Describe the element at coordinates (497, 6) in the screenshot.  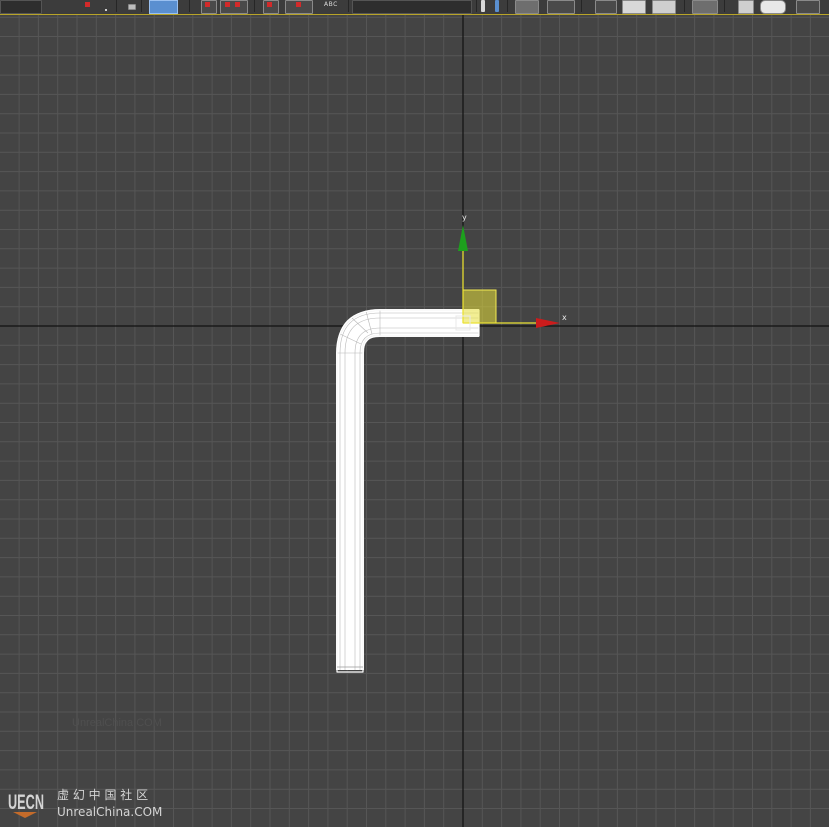
I see `align-icon` at that location.